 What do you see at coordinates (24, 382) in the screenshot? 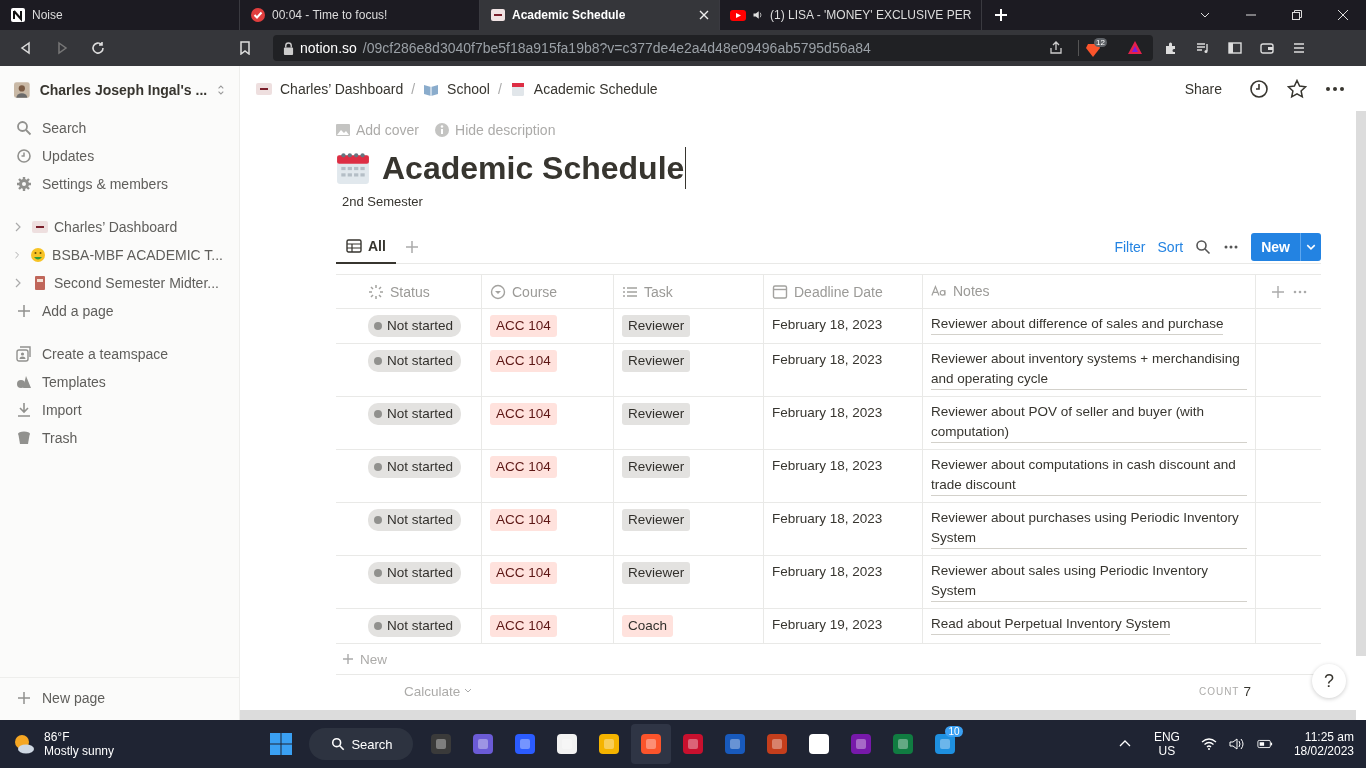
I see `shapes-icon` at bounding box center [24, 382].